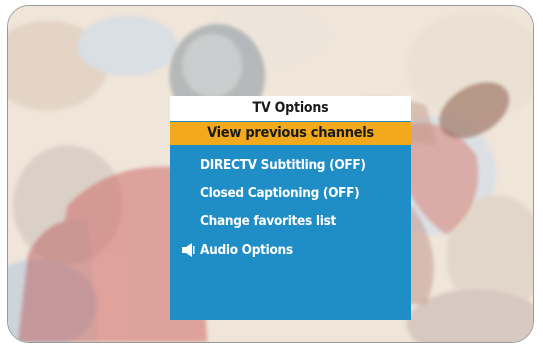 The width and height of the screenshot is (543, 349). What do you see at coordinates (188, 250) in the screenshot?
I see `speaker-icon` at bounding box center [188, 250].